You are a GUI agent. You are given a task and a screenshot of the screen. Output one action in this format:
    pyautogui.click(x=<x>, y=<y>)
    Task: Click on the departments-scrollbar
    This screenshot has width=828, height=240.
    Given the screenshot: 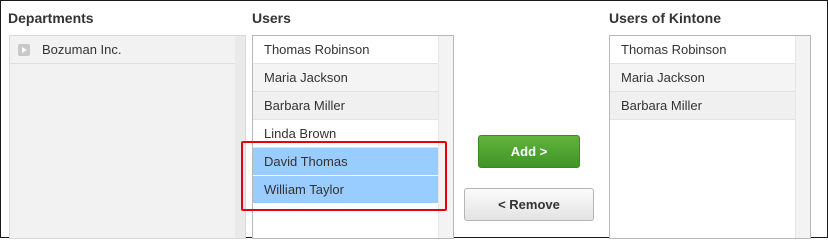 What is the action you would take?
    pyautogui.click(x=240, y=137)
    